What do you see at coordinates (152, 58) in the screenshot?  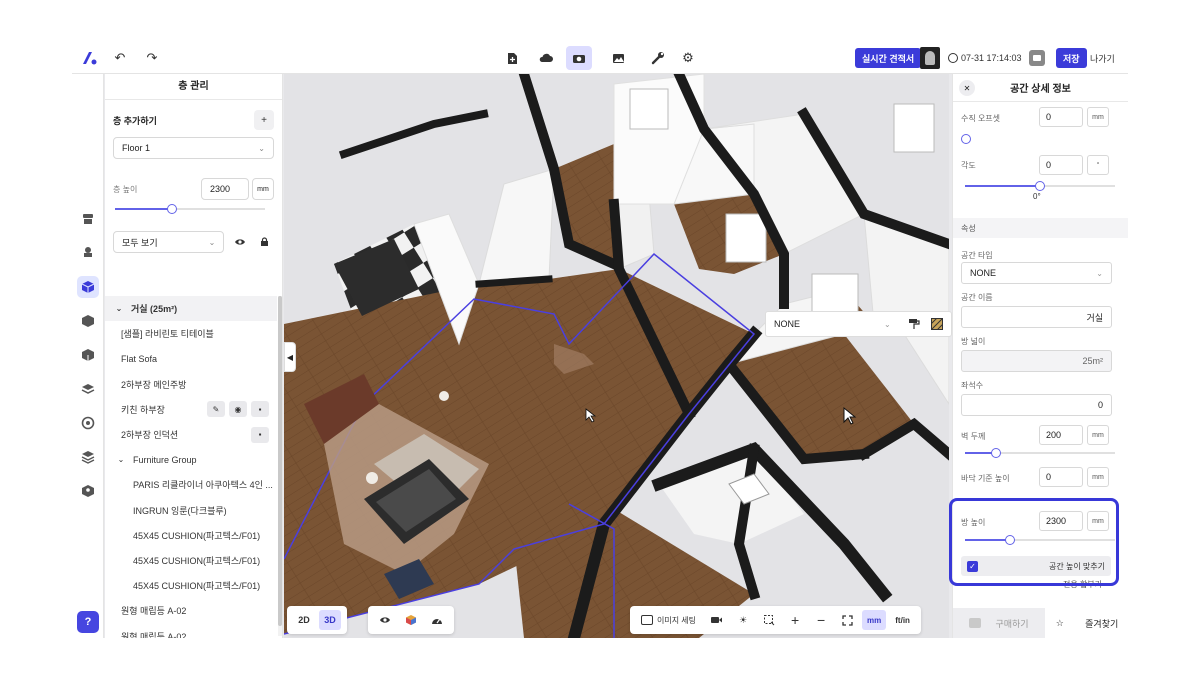 I see `redo-icon: ↷` at bounding box center [152, 58].